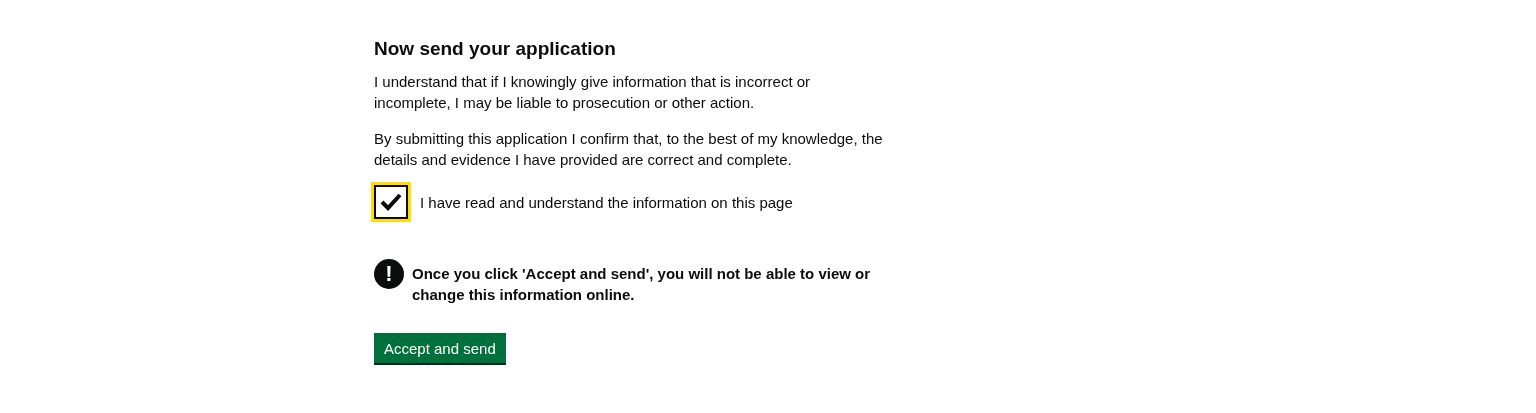  I want to click on paragraph: I understand that if I knowingly give information that is incorrect or incomplete, I may be liable to prosecution or other action., so click(593, 92).